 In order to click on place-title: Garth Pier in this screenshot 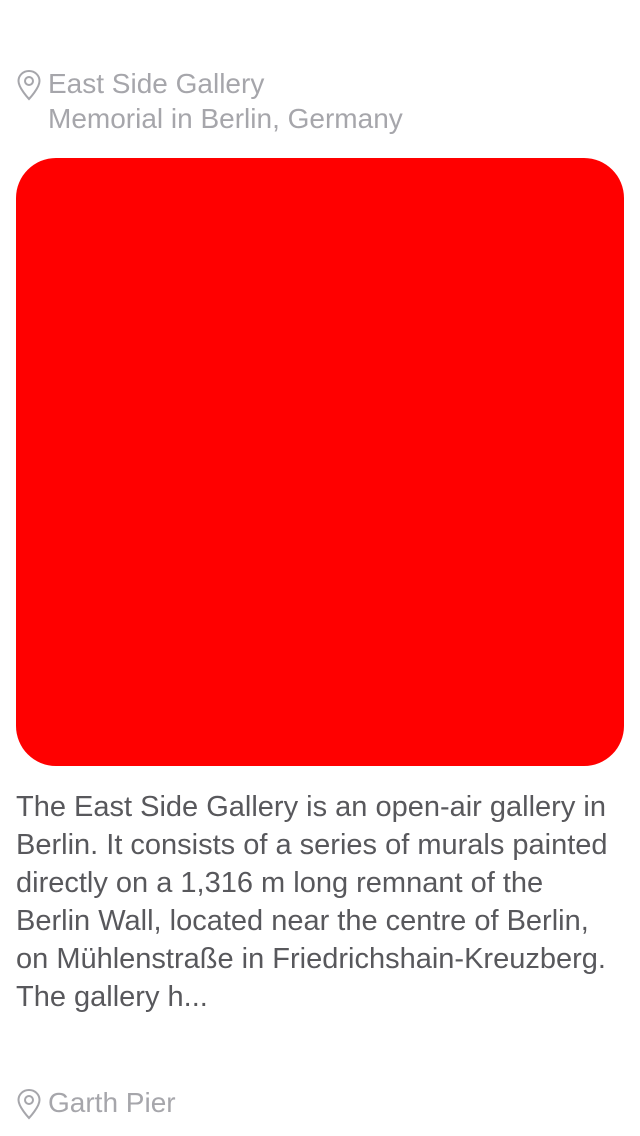, I will do `click(112, 1102)`.